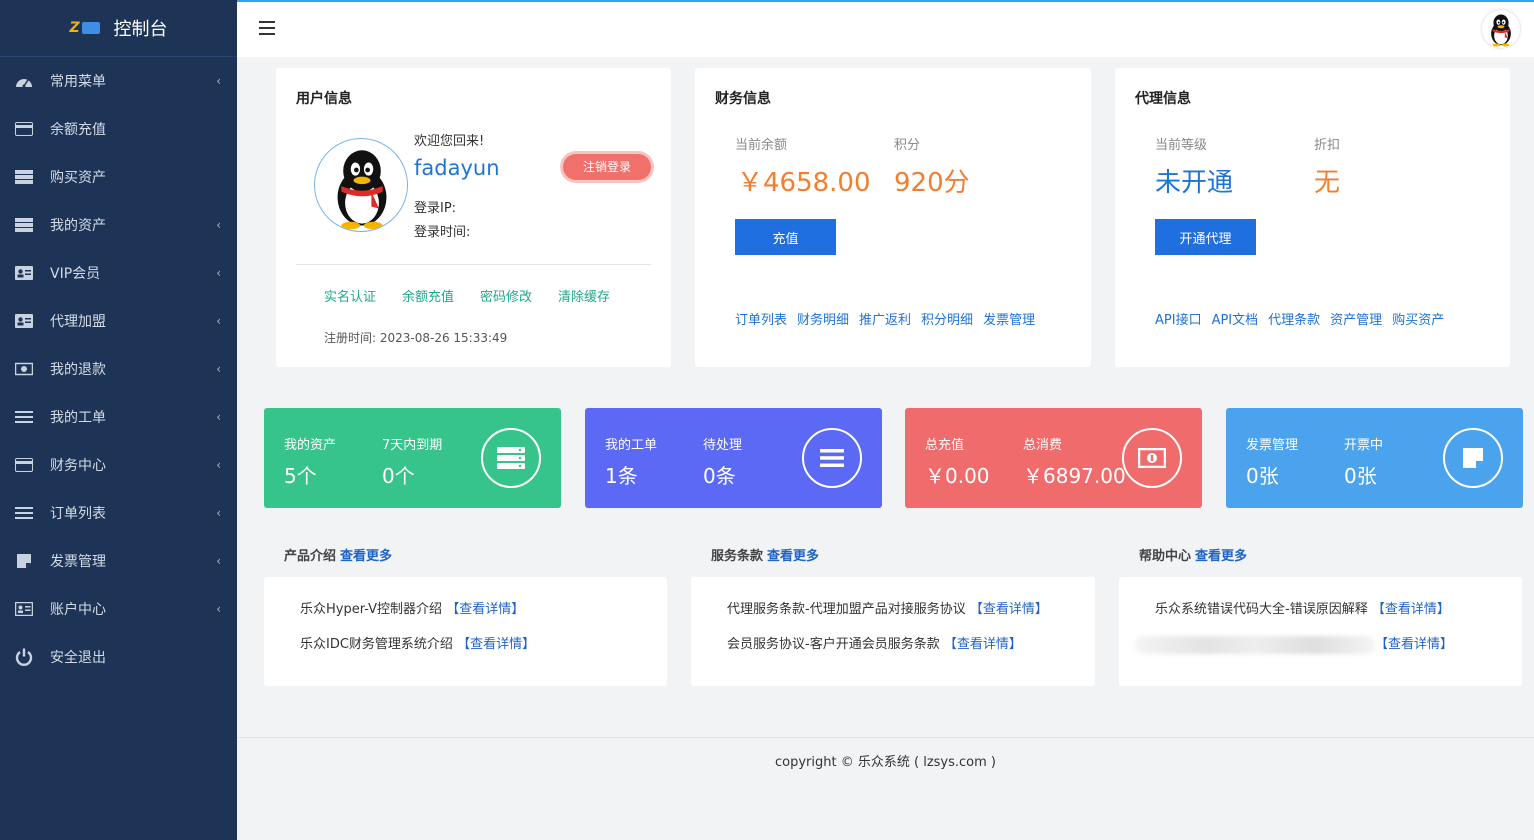 The image size is (1534, 840). What do you see at coordinates (1205, 237) in the screenshot?
I see `open-agent-button: 开通代理` at bounding box center [1205, 237].